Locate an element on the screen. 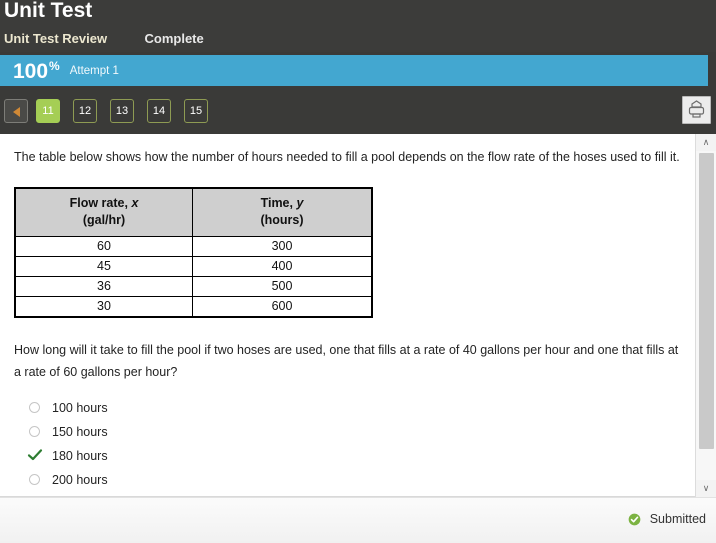 The width and height of the screenshot is (716, 543). table-header-time: Time, y (hours) is located at coordinates (282, 212).